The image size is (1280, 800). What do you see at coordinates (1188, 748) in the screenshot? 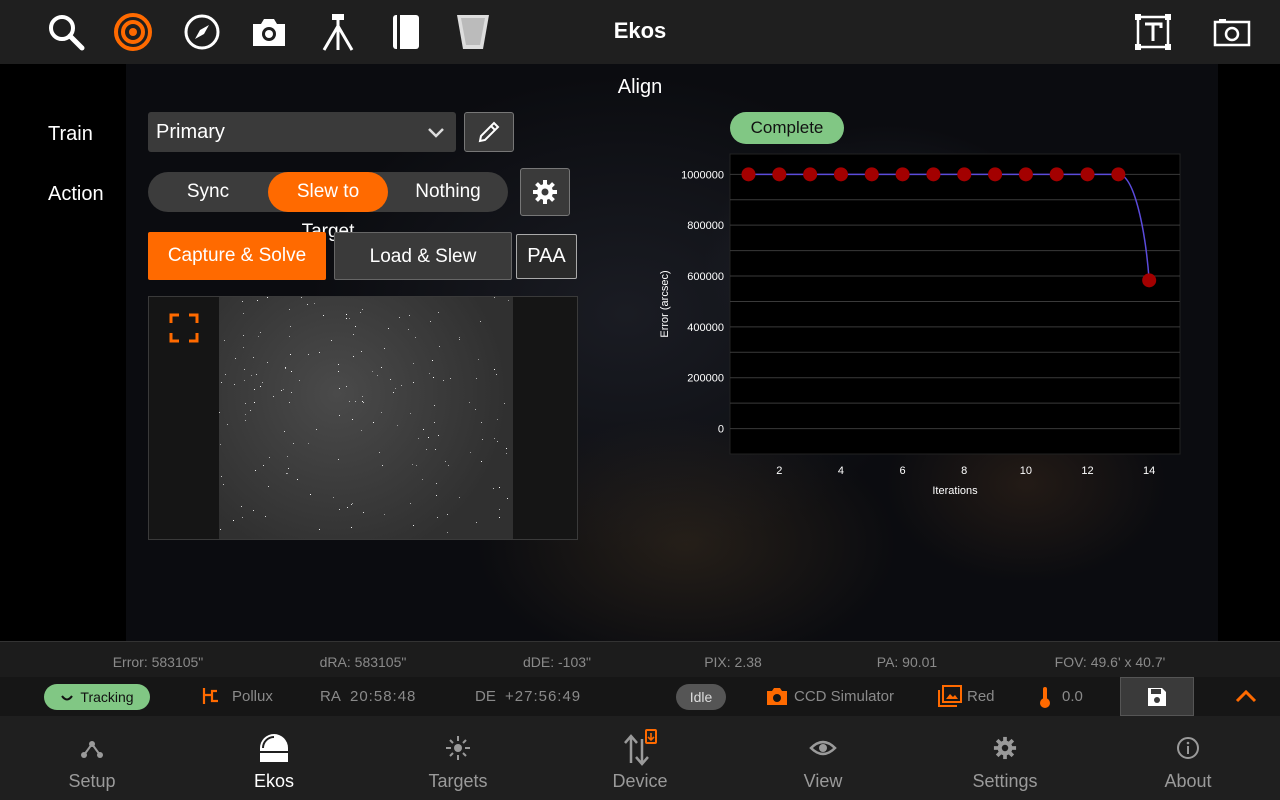
I see `info-icon` at bounding box center [1188, 748].